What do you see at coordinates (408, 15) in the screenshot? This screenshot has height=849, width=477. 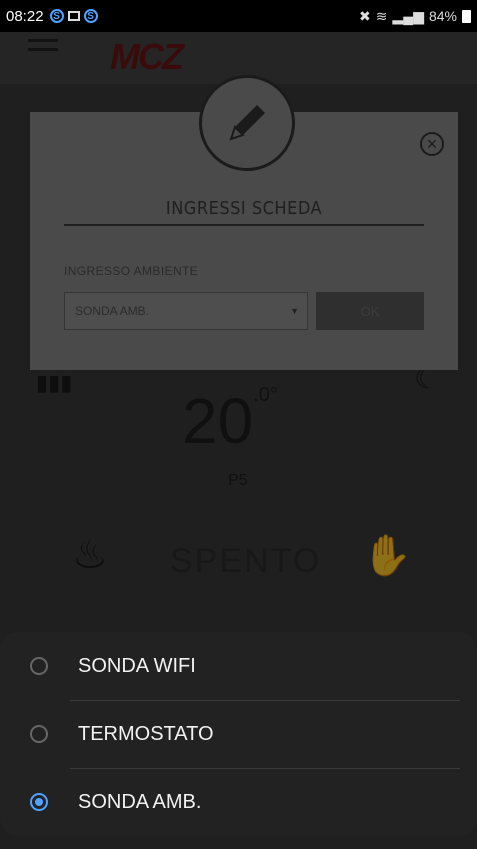 I see `signal-icon: ▂▄▆` at bounding box center [408, 15].